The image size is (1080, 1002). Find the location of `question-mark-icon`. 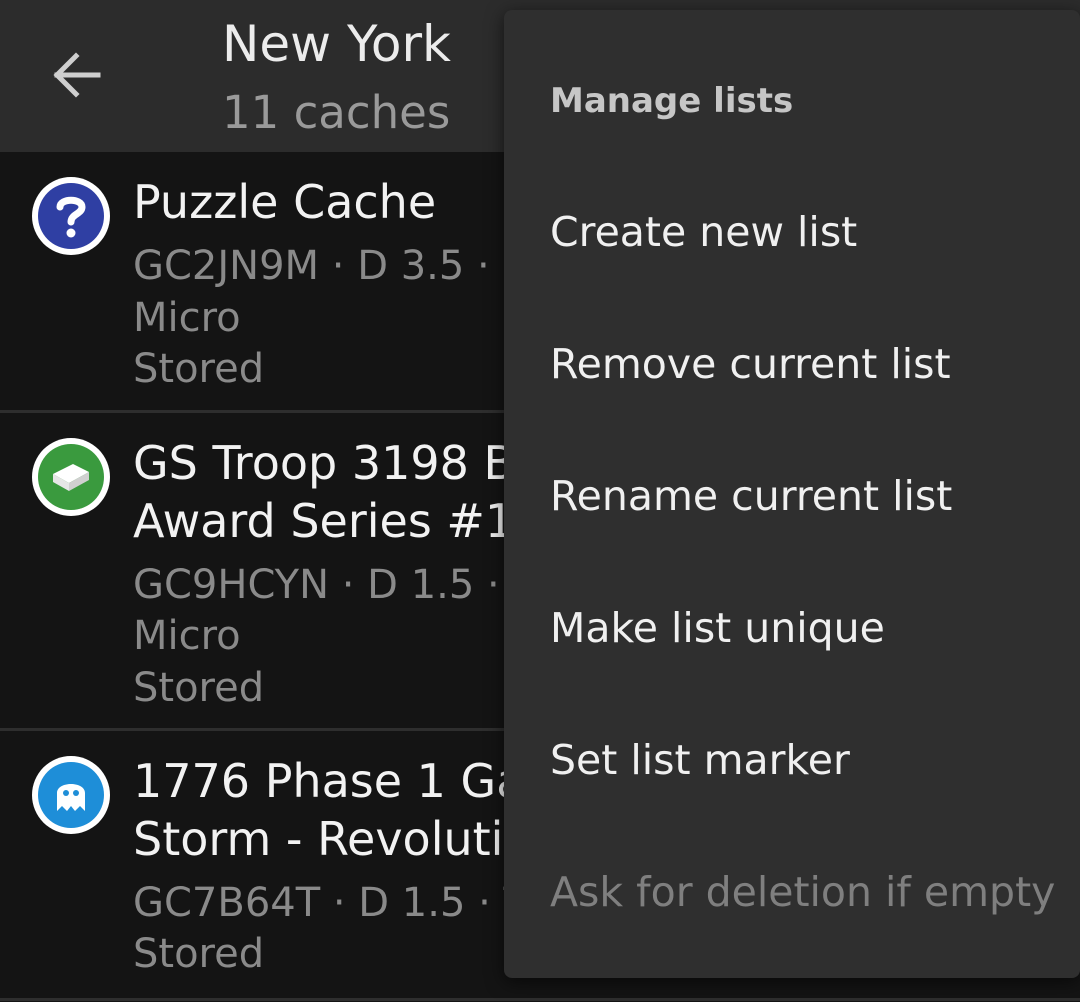

question-mark-icon is located at coordinates (71, 216).